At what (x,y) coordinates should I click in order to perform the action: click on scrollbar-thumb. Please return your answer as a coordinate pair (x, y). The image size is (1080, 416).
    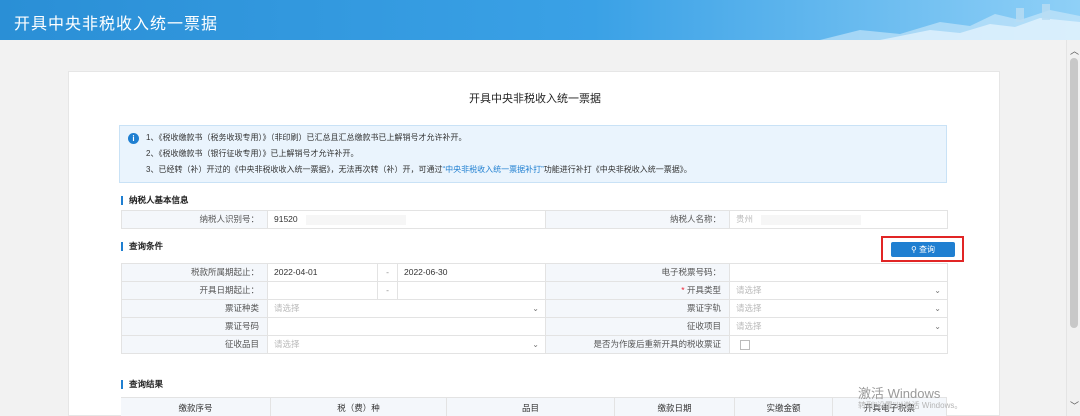
    Looking at the image, I should click on (1074, 193).